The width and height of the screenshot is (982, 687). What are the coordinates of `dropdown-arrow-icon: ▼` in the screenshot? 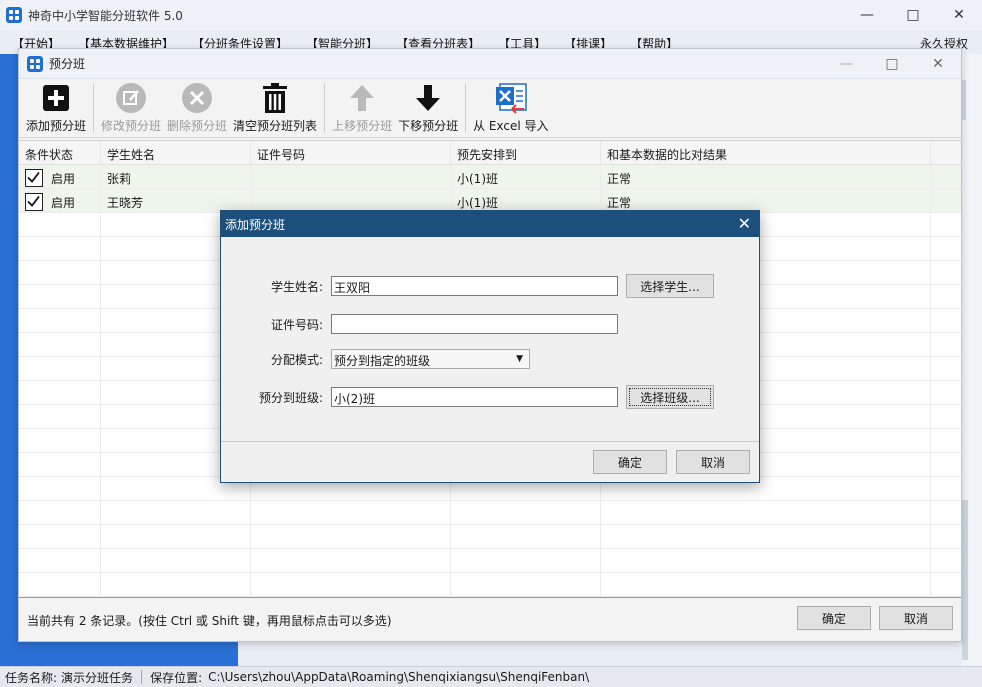 It's located at (519, 359).